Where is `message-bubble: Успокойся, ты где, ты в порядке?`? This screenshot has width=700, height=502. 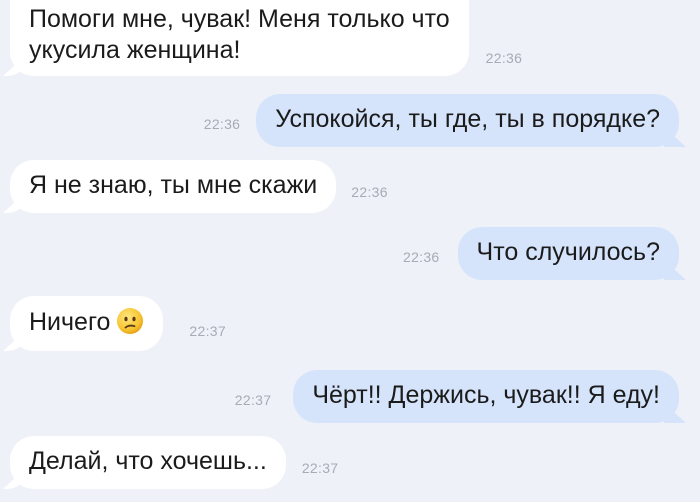
message-bubble: Успокойся, ты где, ты в порядке? is located at coordinates (467, 120).